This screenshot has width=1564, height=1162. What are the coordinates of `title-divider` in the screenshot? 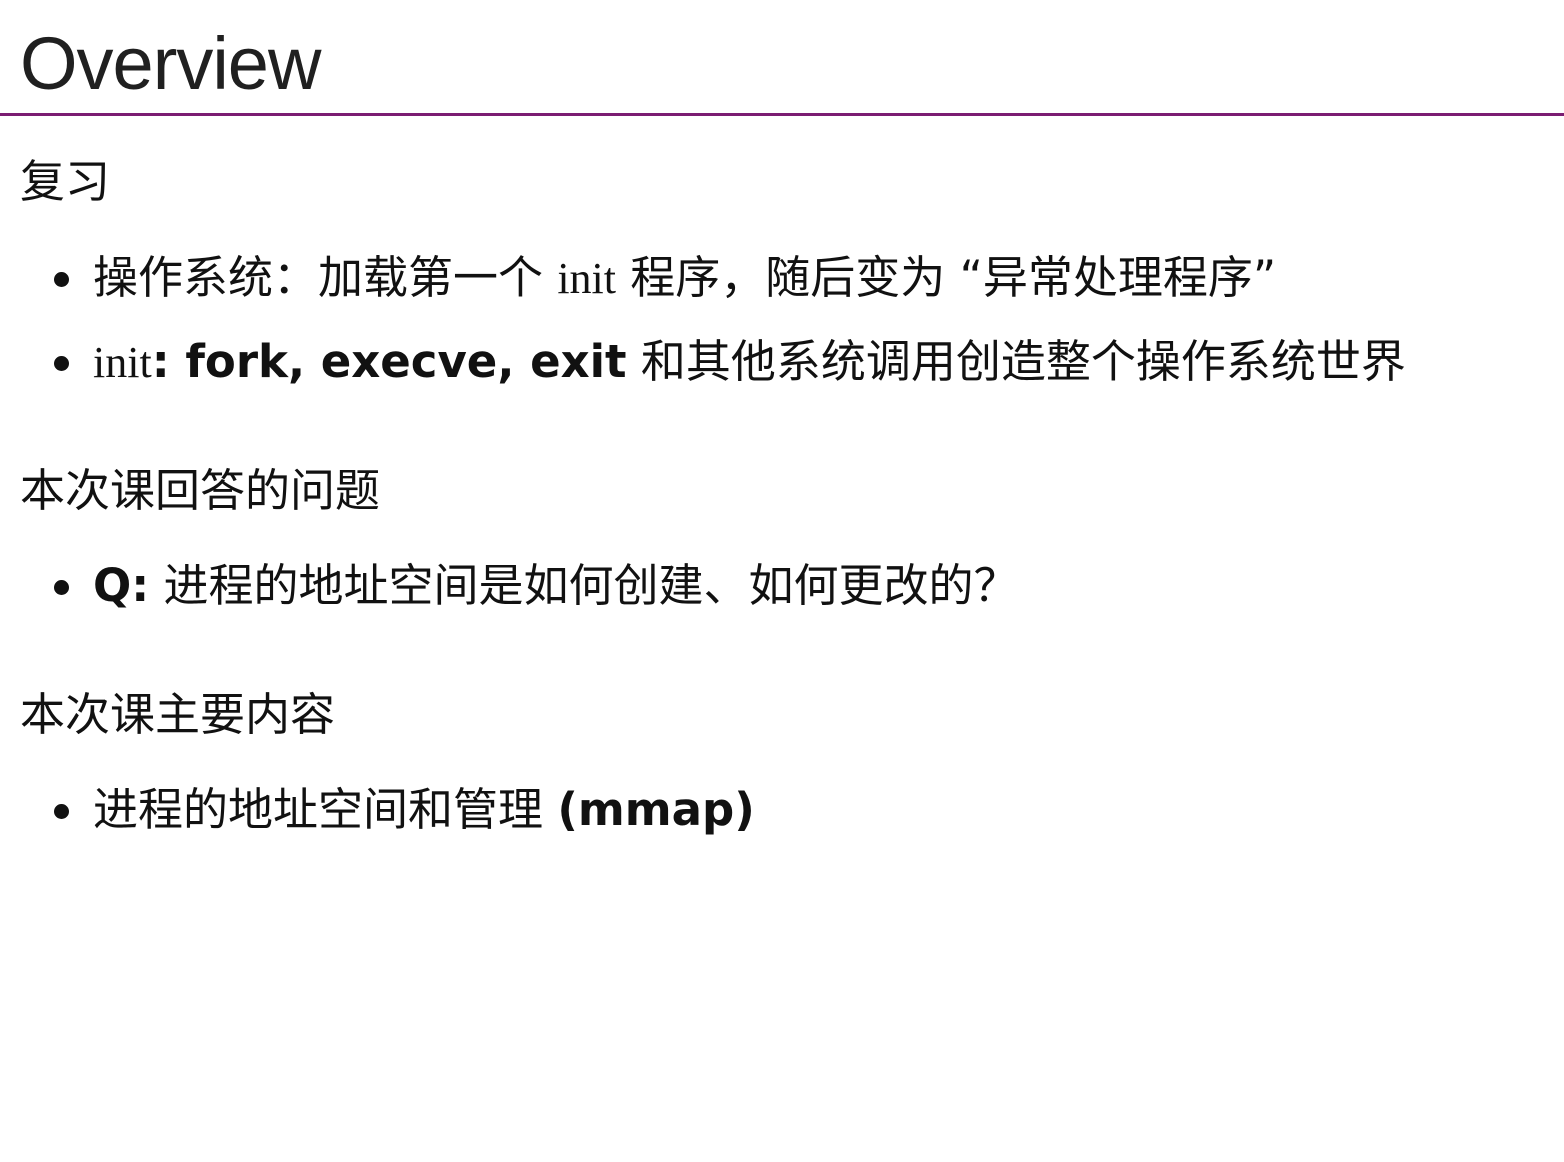 It's located at (782, 114).